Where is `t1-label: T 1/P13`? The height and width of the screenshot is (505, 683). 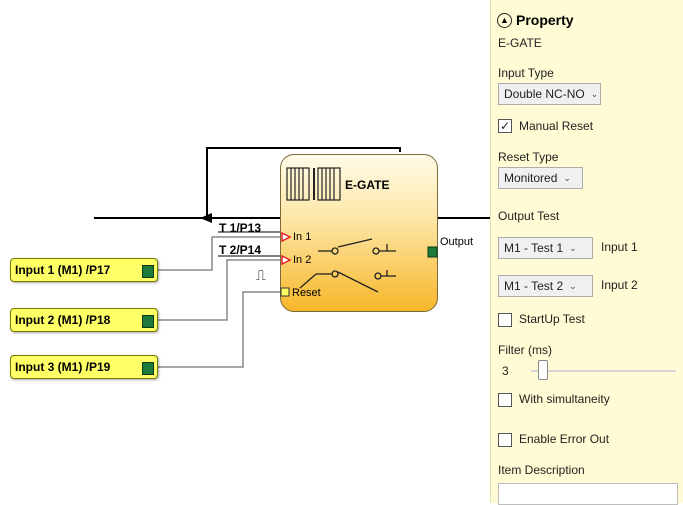
t1-label: T 1/P13 is located at coordinates (240, 228).